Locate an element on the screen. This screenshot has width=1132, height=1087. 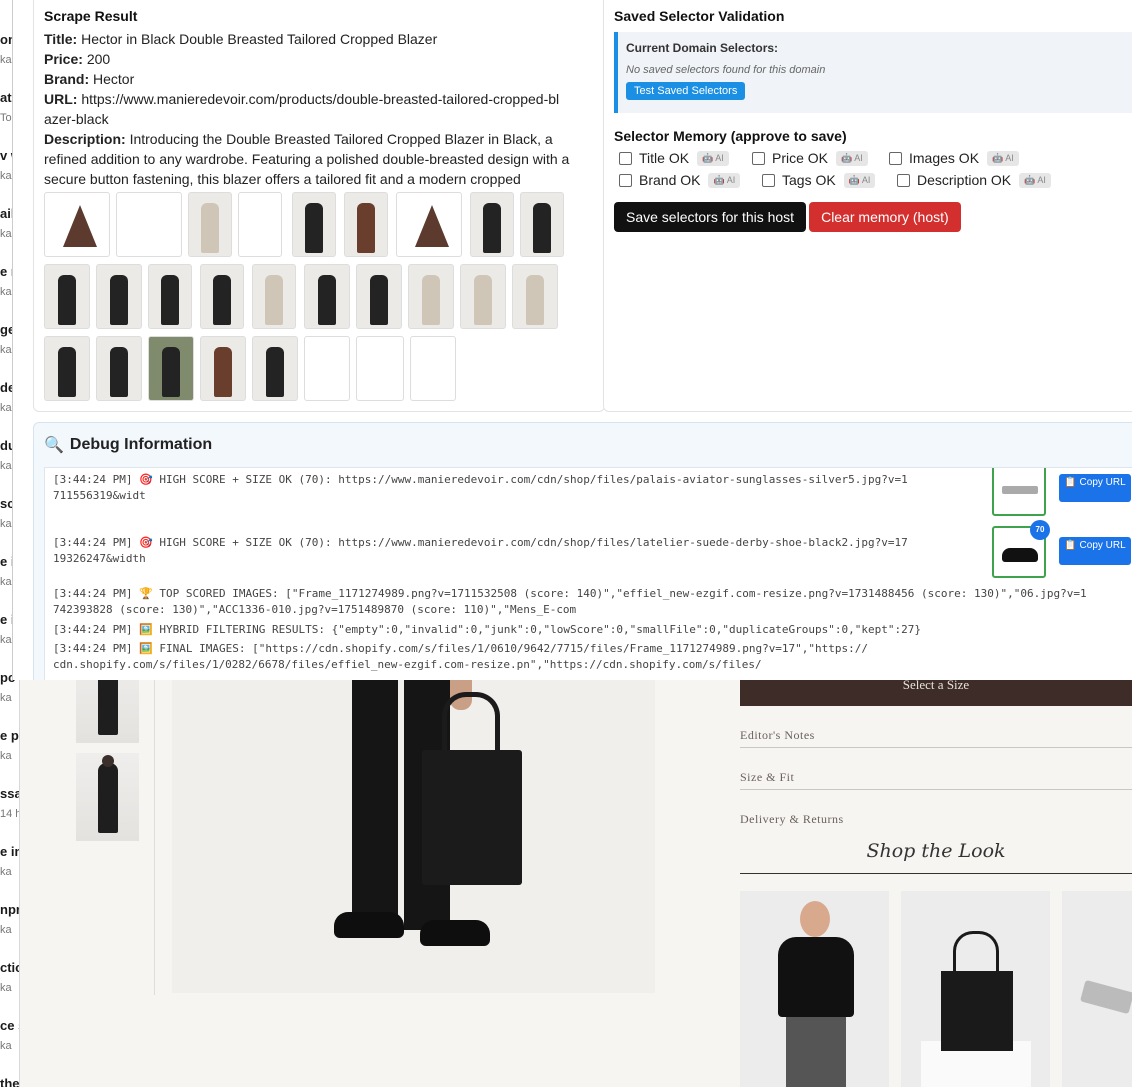
sidebar-item-title: e im is located at coordinates (9, 851).